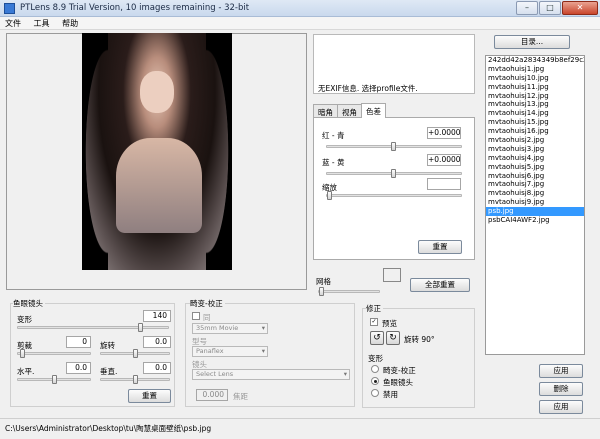  Describe the element at coordinates (107, 345) in the screenshot. I see `rotate-label: 旋转` at that location.